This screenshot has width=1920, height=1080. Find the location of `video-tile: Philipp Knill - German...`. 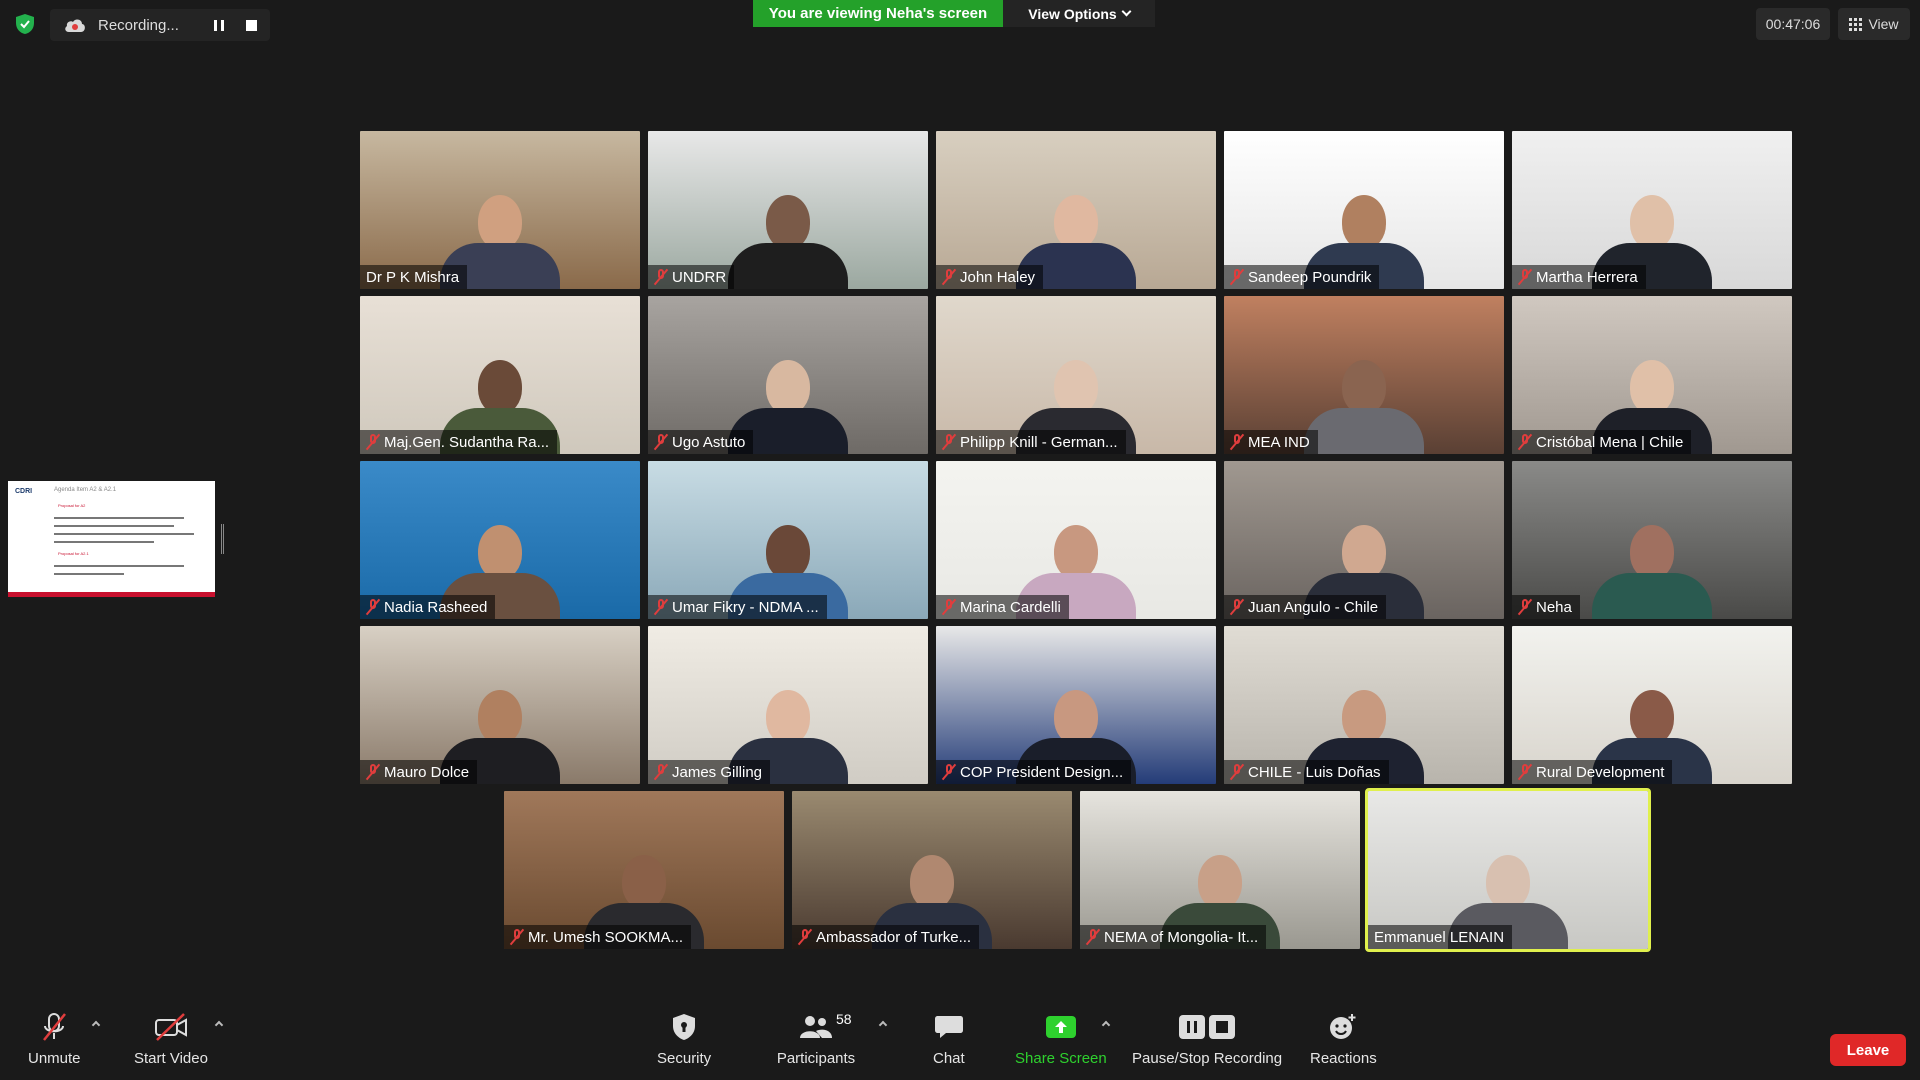

video-tile: Philipp Knill - German... is located at coordinates (1076, 375).